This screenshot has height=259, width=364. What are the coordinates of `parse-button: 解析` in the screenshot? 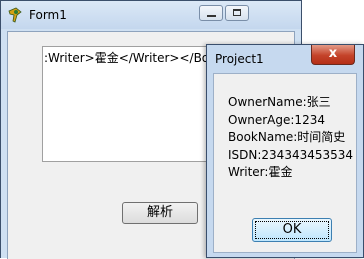 It's located at (160, 213).